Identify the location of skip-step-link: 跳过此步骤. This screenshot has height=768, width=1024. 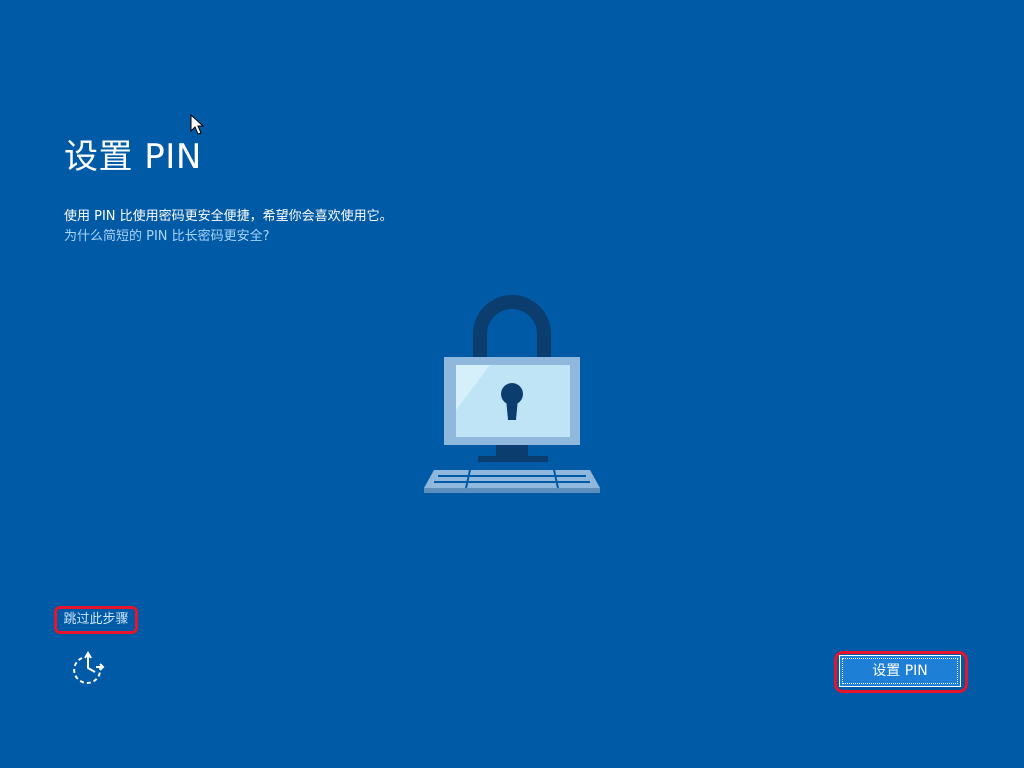
(96, 620).